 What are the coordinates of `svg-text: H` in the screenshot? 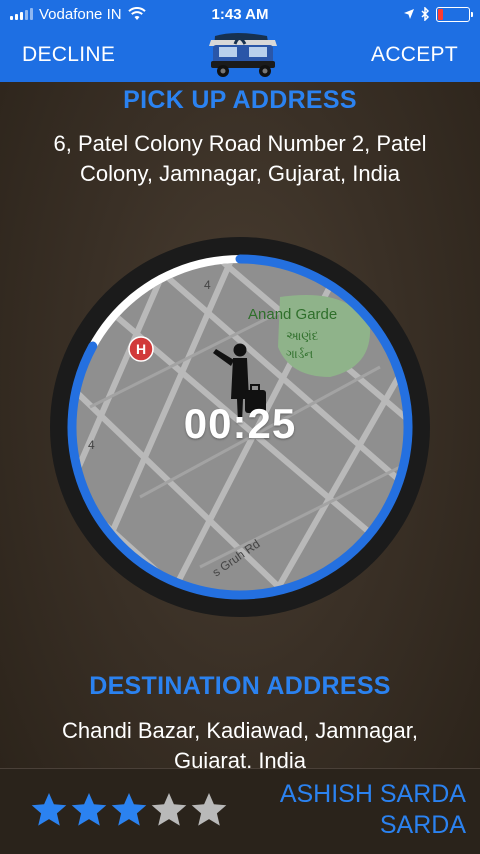 It's located at (141, 349).